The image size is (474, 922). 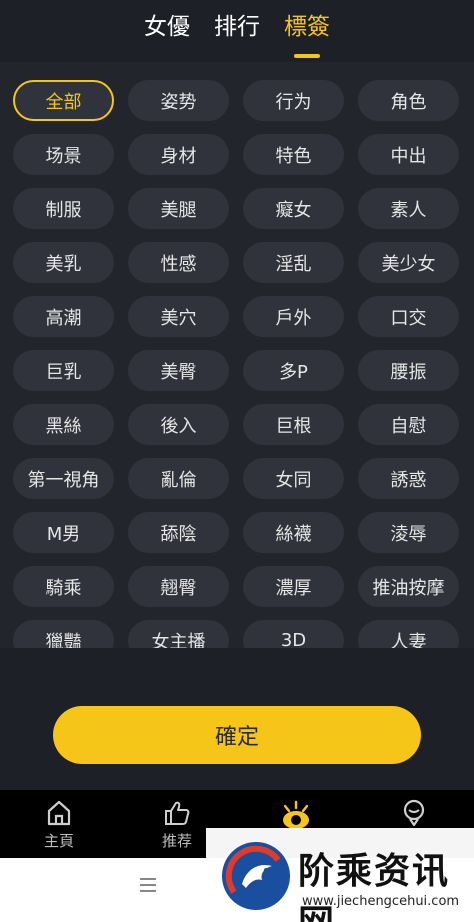 What do you see at coordinates (256, 876) in the screenshot?
I see `eagle-logo-icon` at bounding box center [256, 876].